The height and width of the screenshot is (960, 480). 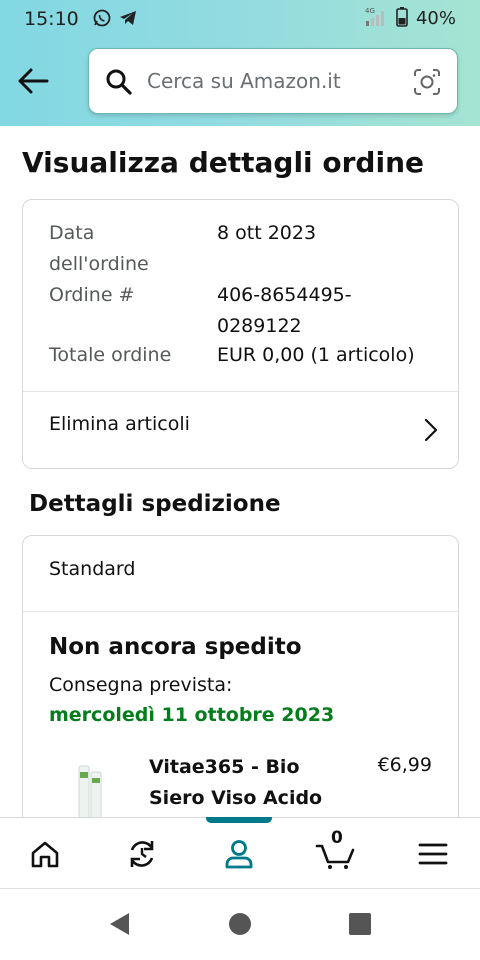 I want to click on divider, so click(x=240, y=611).